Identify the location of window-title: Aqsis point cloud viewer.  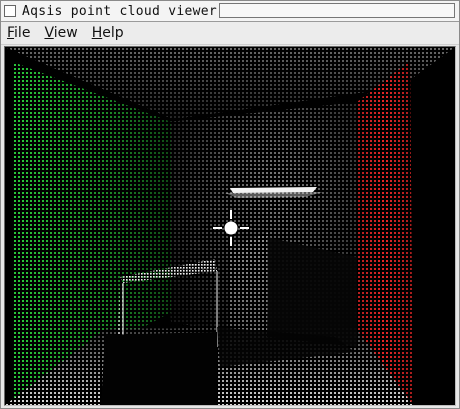
(120, 11).